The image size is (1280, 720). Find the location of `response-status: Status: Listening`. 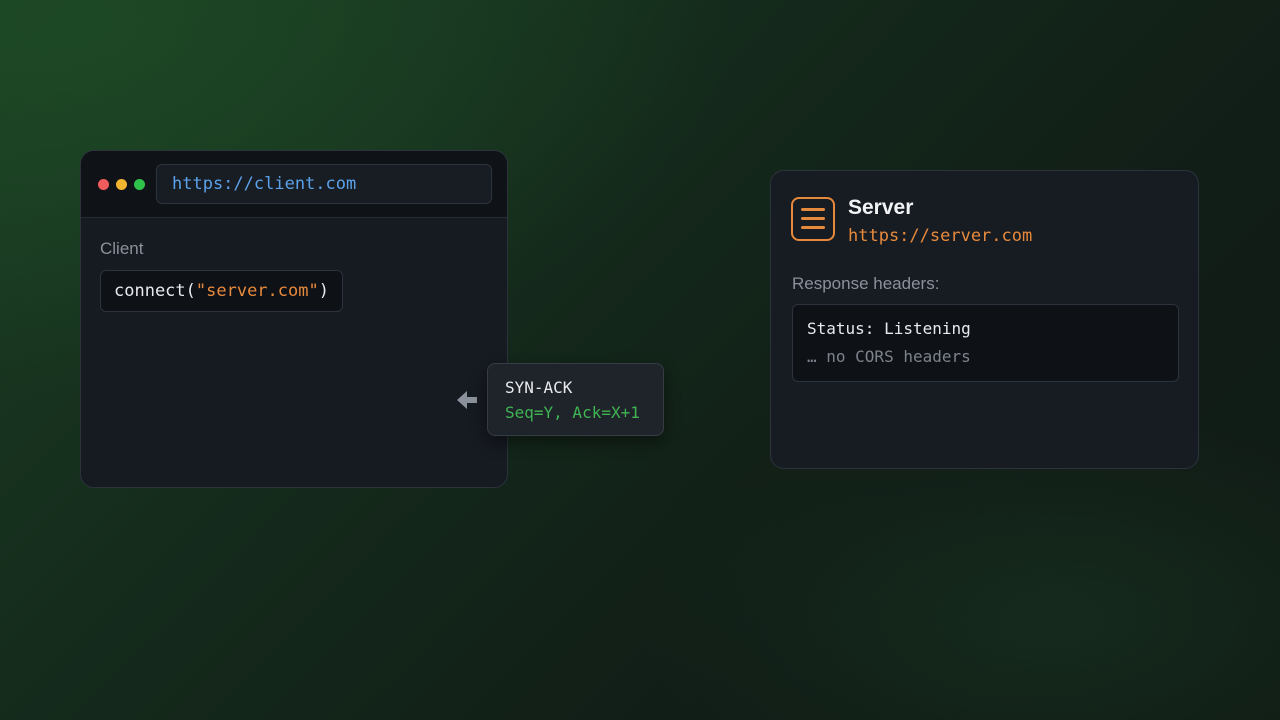

response-status: Status: Listening is located at coordinates (889, 328).